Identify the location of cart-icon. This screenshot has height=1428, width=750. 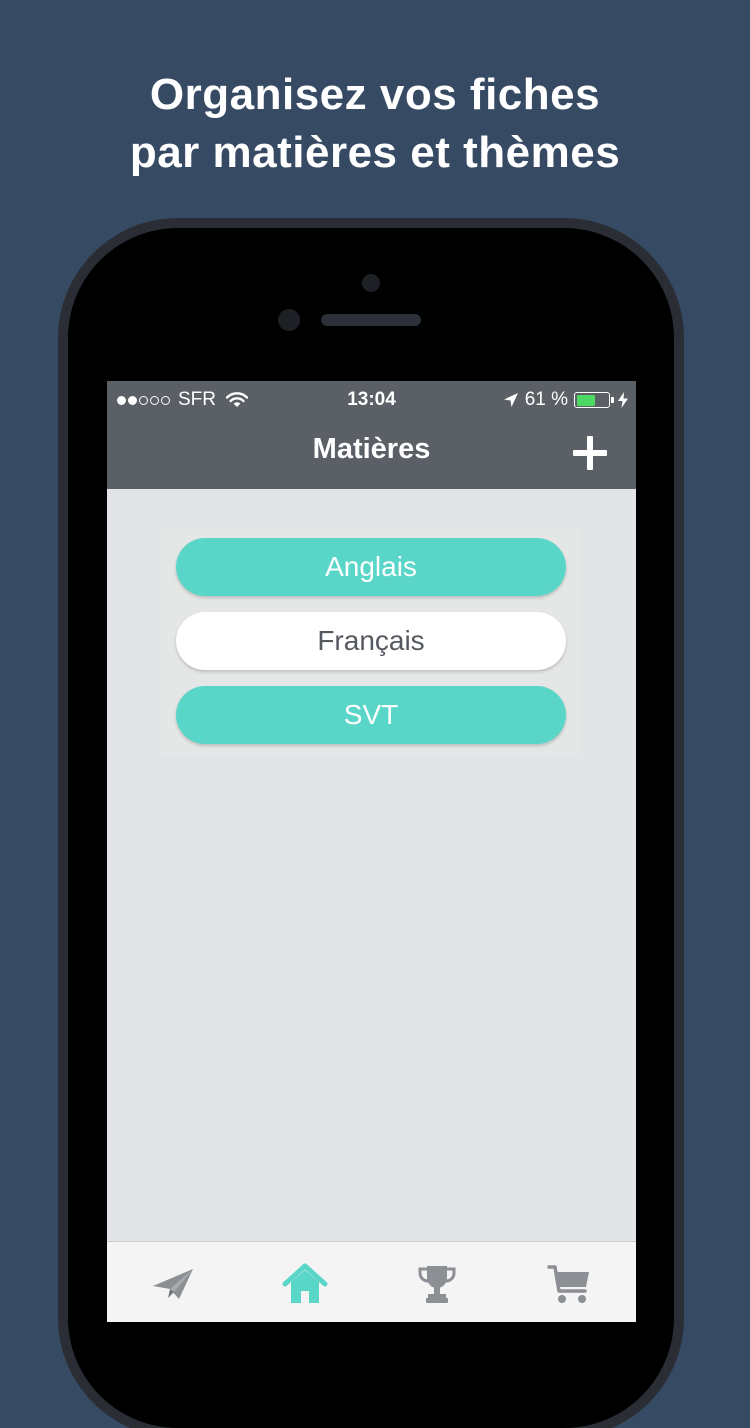
(568, 1284).